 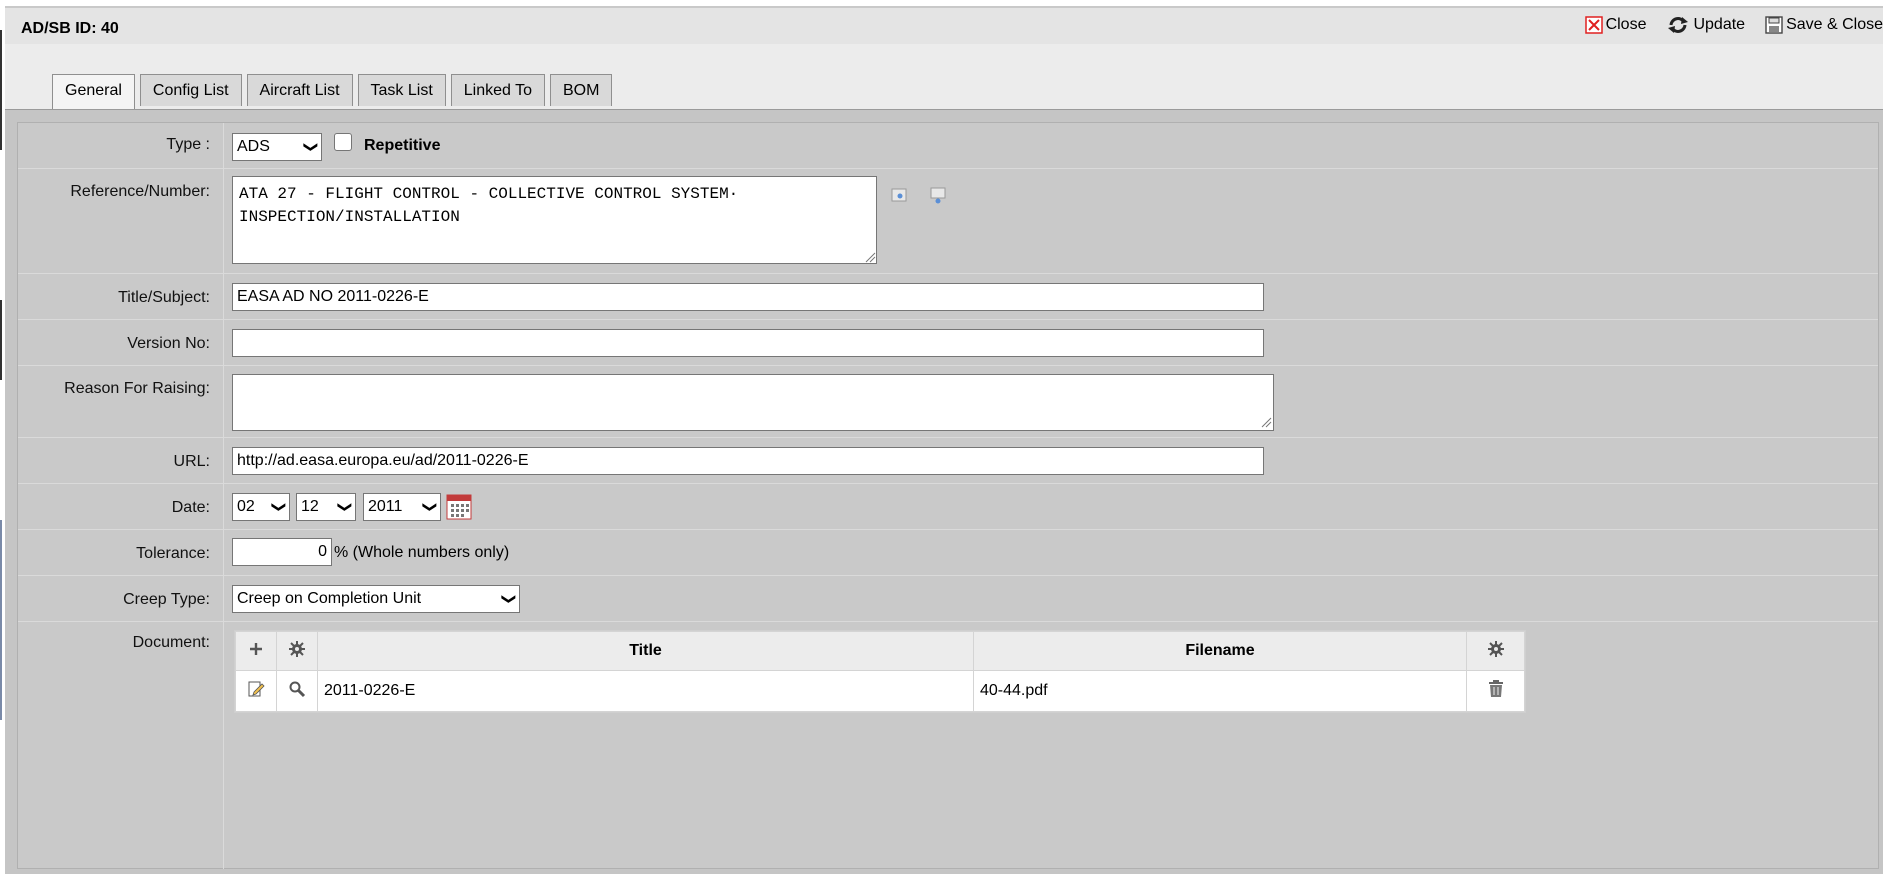 I want to click on column-settings-button, so click(x=1495, y=651).